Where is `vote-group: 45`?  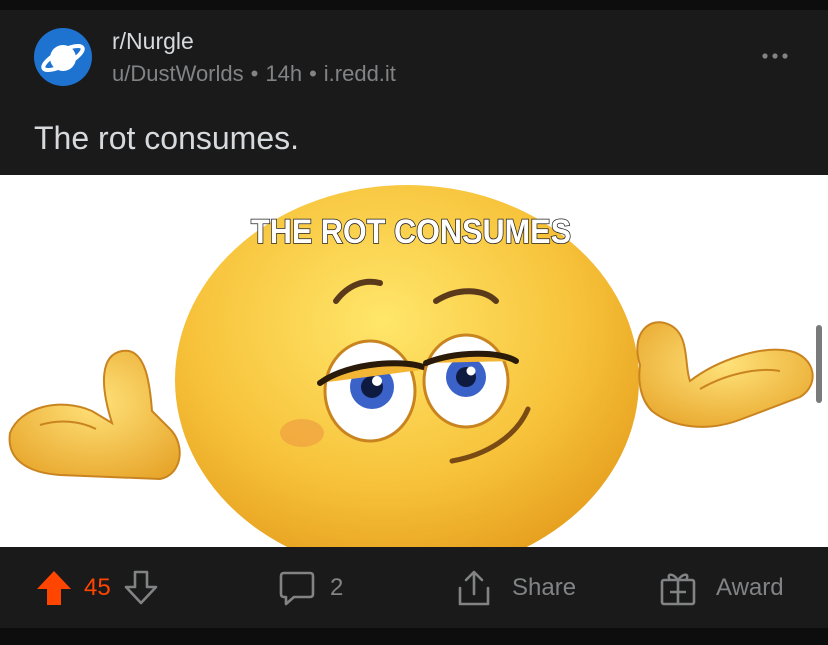 vote-group: 45 is located at coordinates (97, 587).